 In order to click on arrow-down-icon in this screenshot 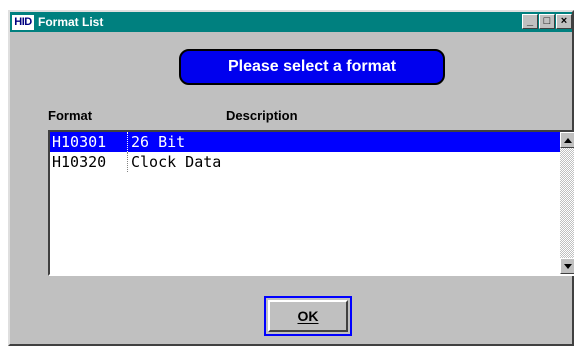, I will do `click(568, 266)`.